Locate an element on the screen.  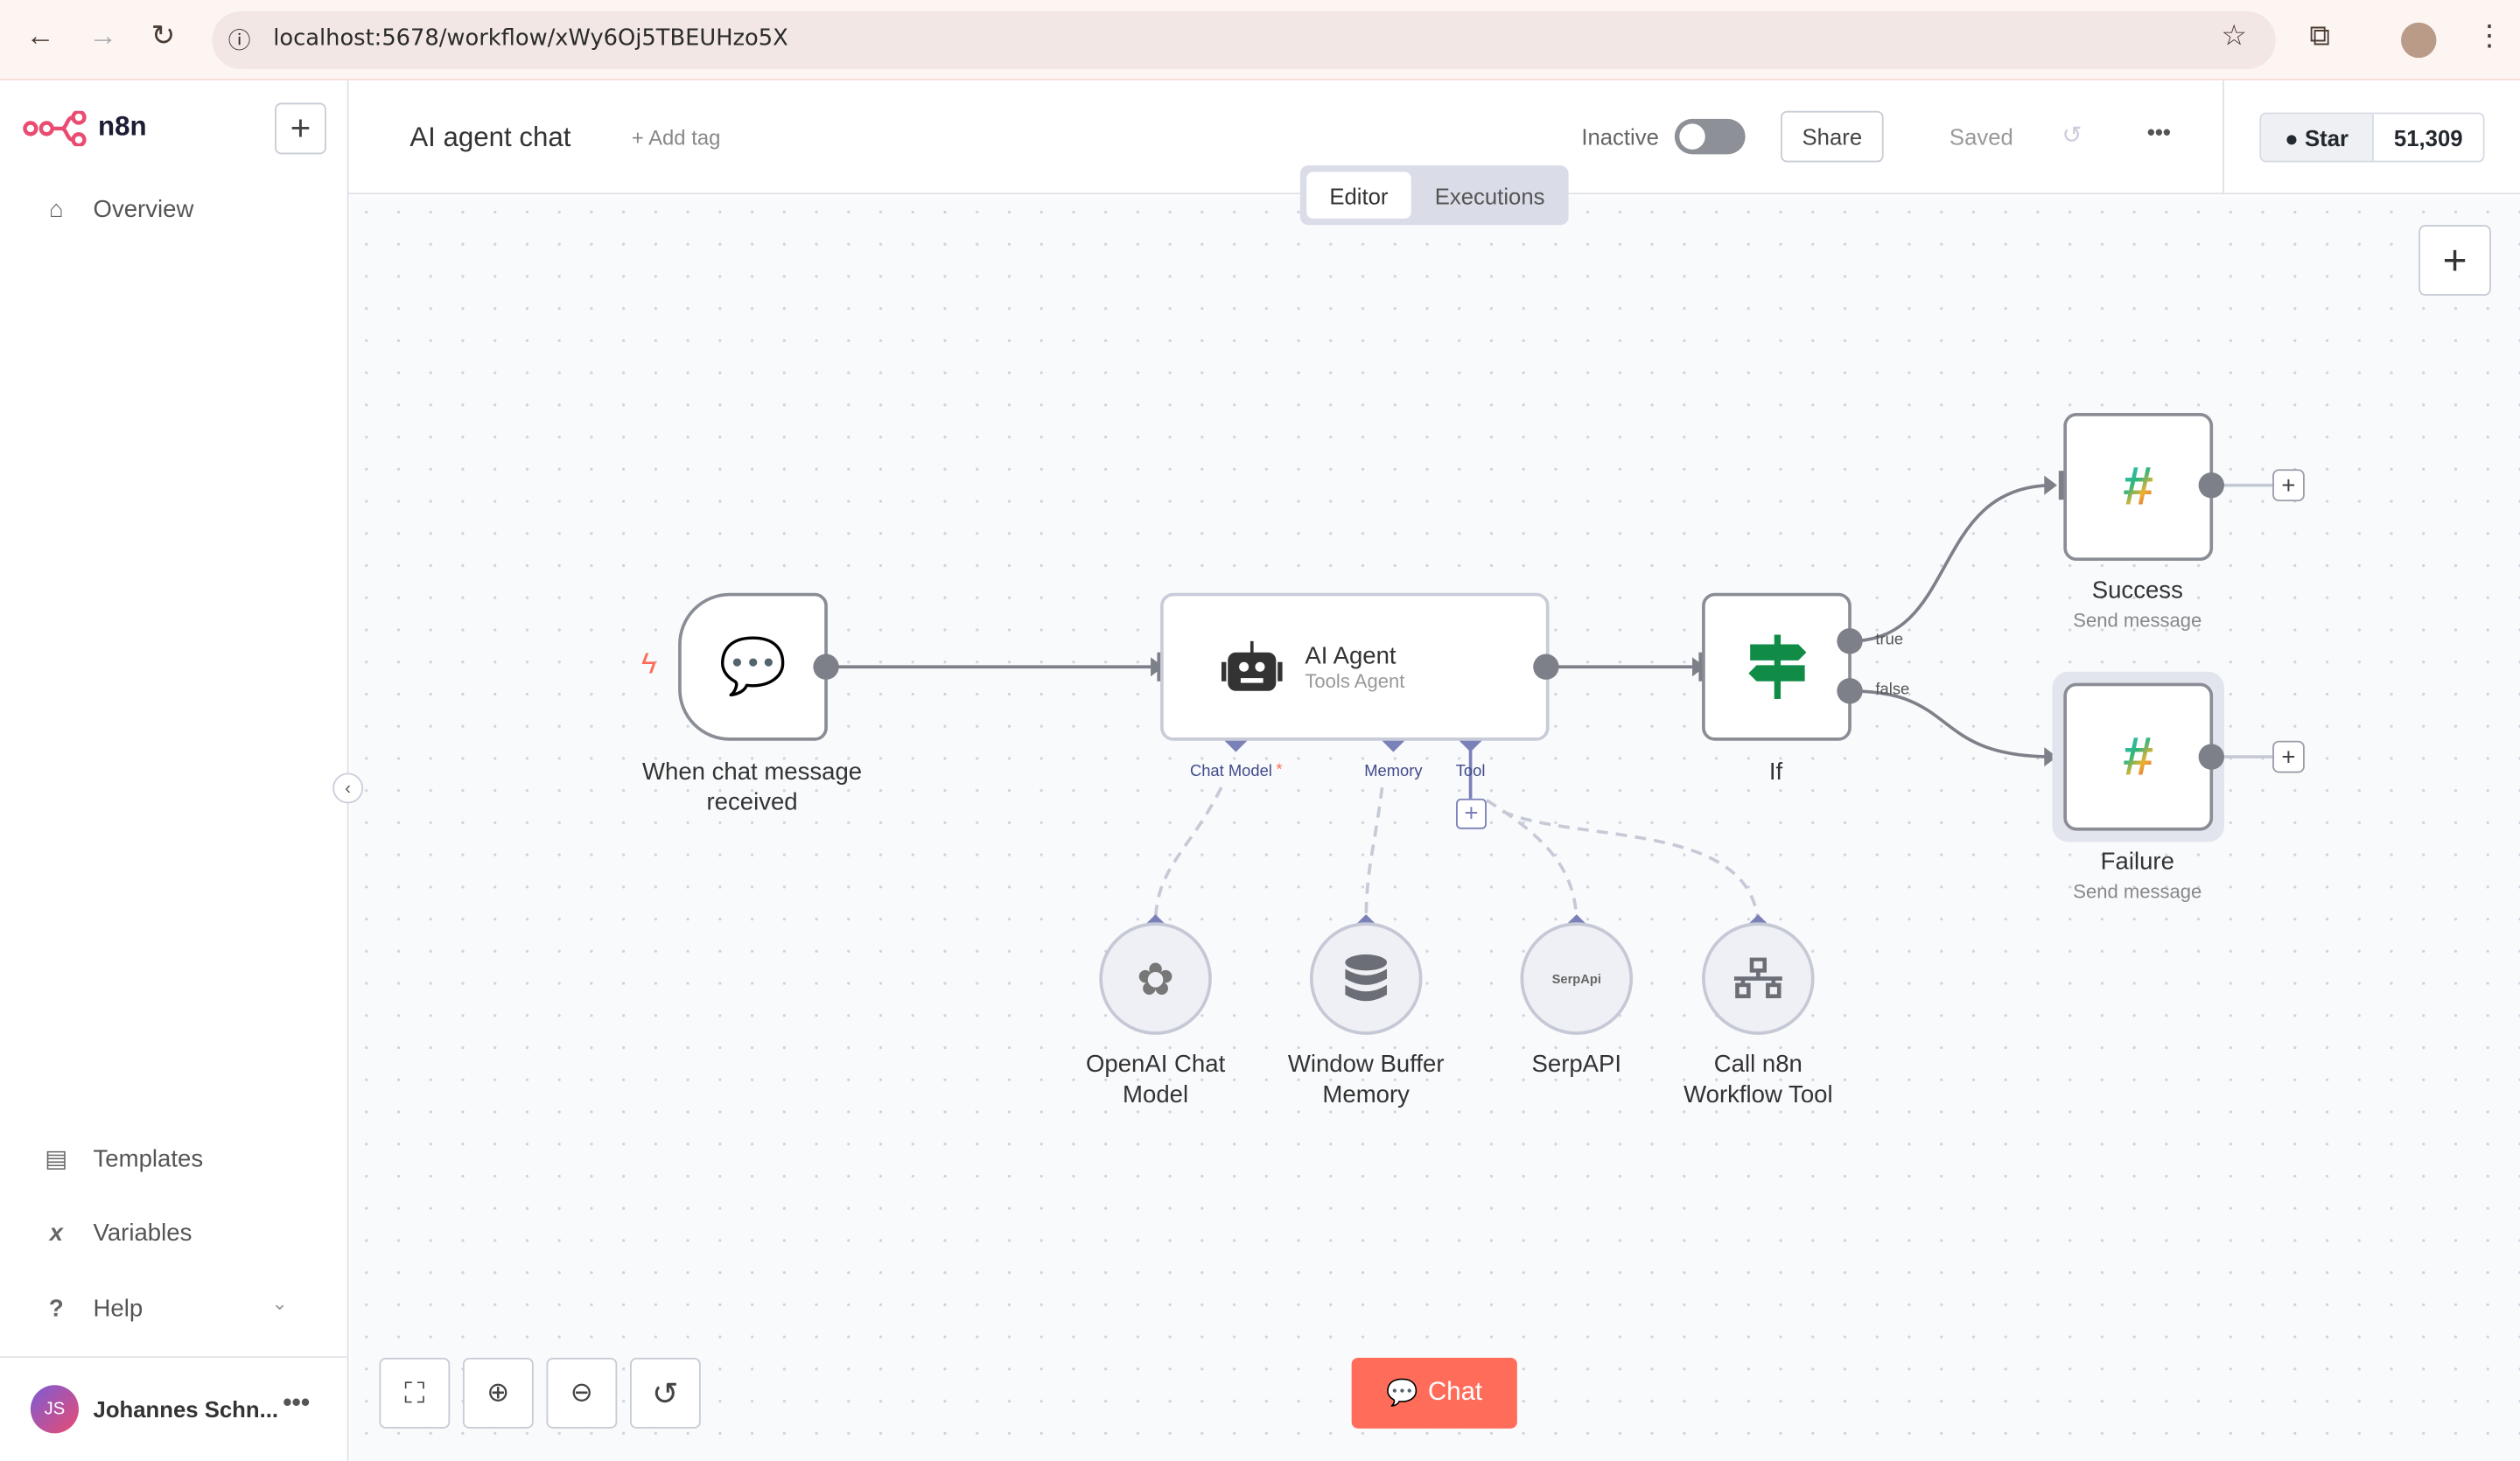
node-subtitle: Tools Agent is located at coordinates (1355, 680).